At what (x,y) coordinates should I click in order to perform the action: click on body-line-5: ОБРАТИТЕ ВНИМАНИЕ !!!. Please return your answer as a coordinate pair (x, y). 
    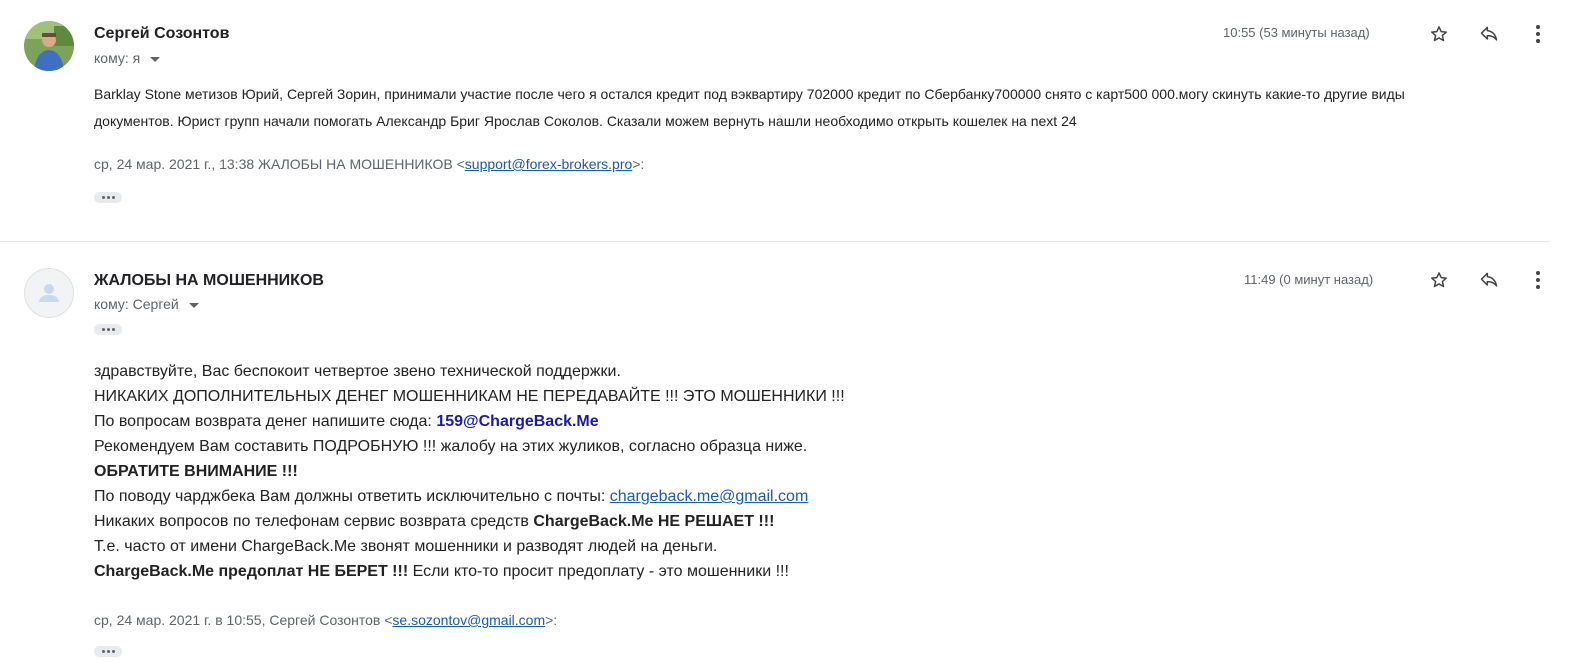
    Looking at the image, I should click on (196, 471).